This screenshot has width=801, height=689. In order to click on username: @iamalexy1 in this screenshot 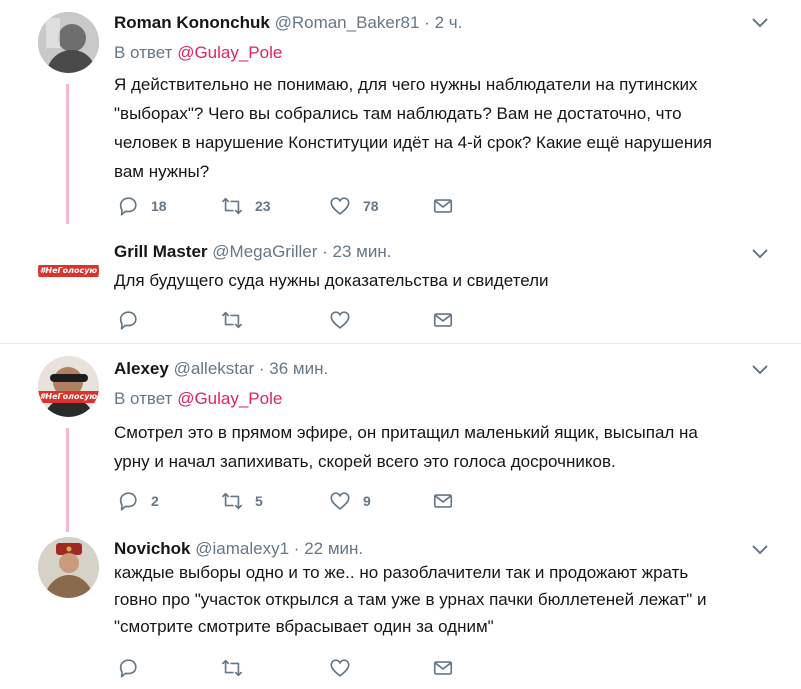, I will do `click(242, 548)`.